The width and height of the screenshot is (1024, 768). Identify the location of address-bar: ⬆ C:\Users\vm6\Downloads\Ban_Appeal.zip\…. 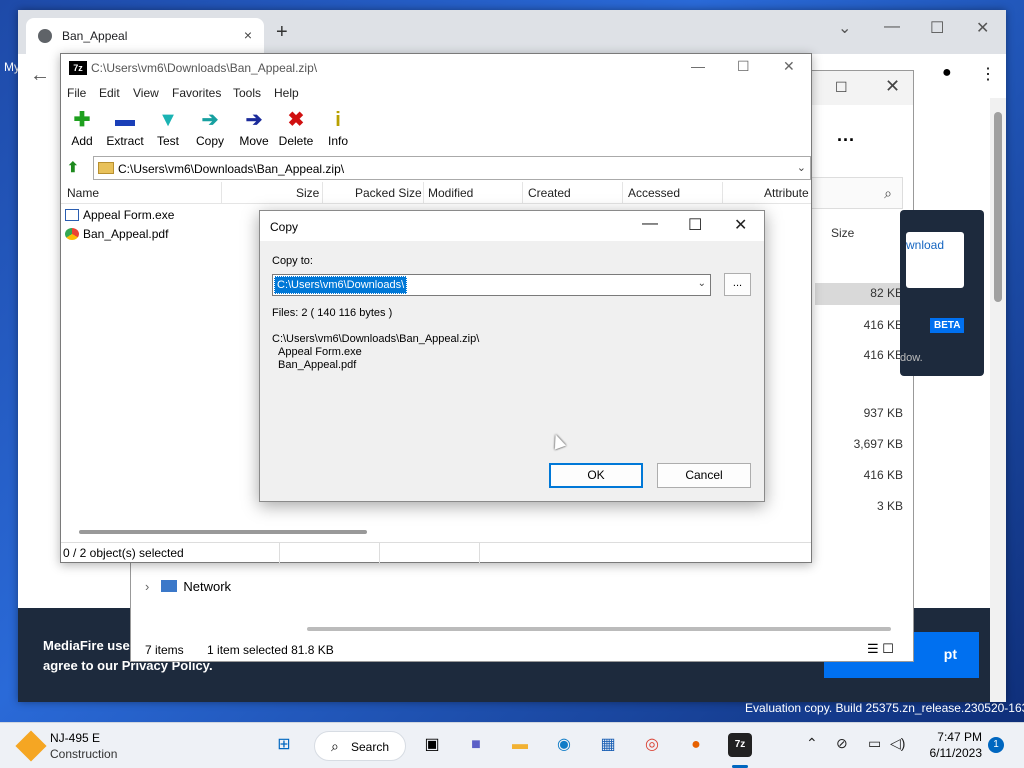
(436, 168).